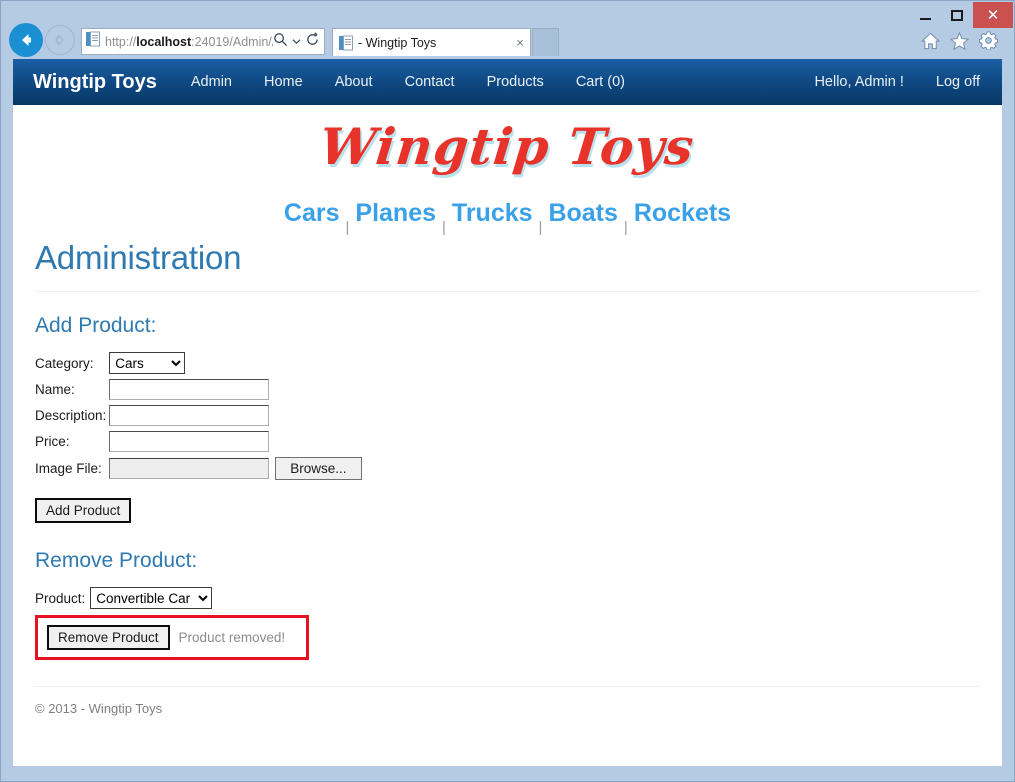 This screenshot has height=782, width=1015. What do you see at coordinates (507, 598) in the screenshot?
I see `product-select-row: Product: Convertible Car` at bounding box center [507, 598].